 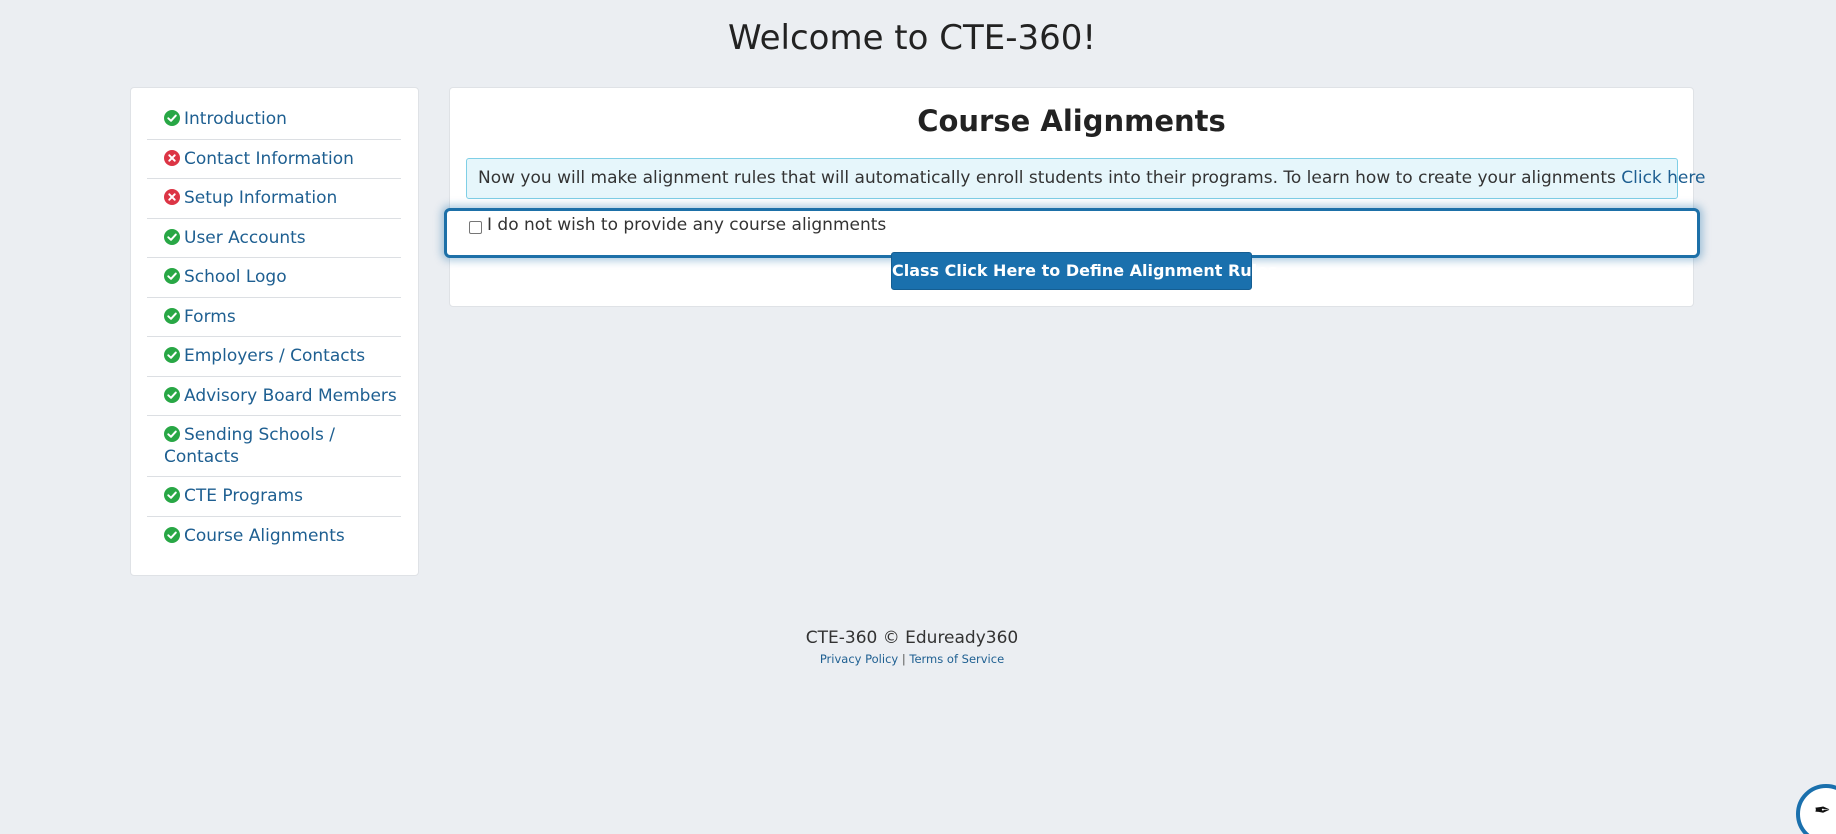 I want to click on terms-of-service-link: Terms of Service, so click(x=956, y=659).